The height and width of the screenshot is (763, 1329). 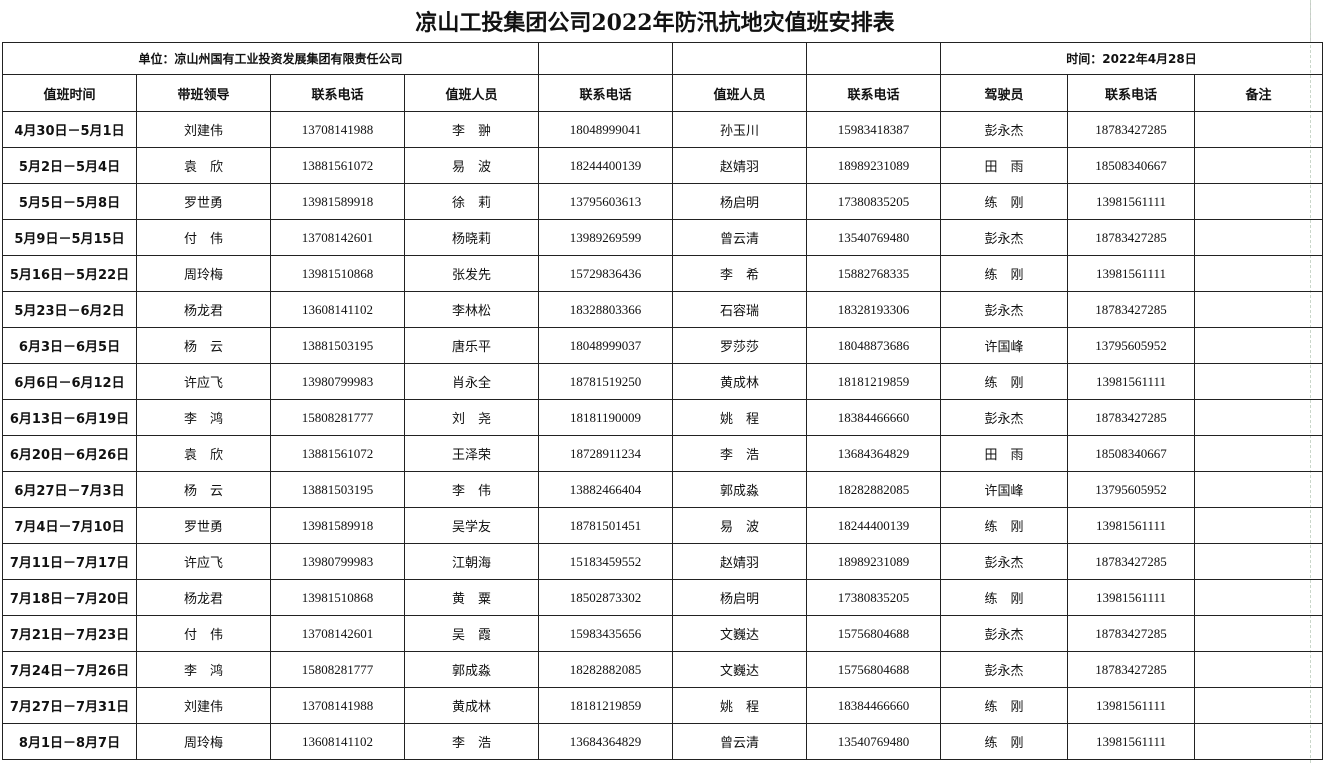 What do you see at coordinates (471, 273) in the screenshot?
I see `duty-person-cell: 张发先` at bounding box center [471, 273].